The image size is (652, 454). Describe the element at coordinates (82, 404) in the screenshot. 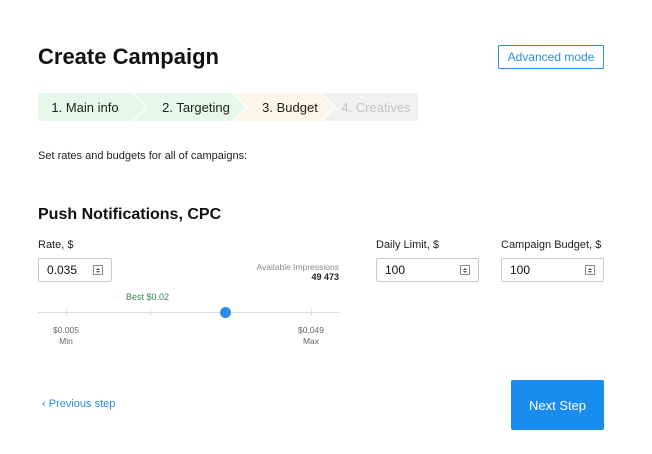

I see `previous-step-label: Previous step` at that location.